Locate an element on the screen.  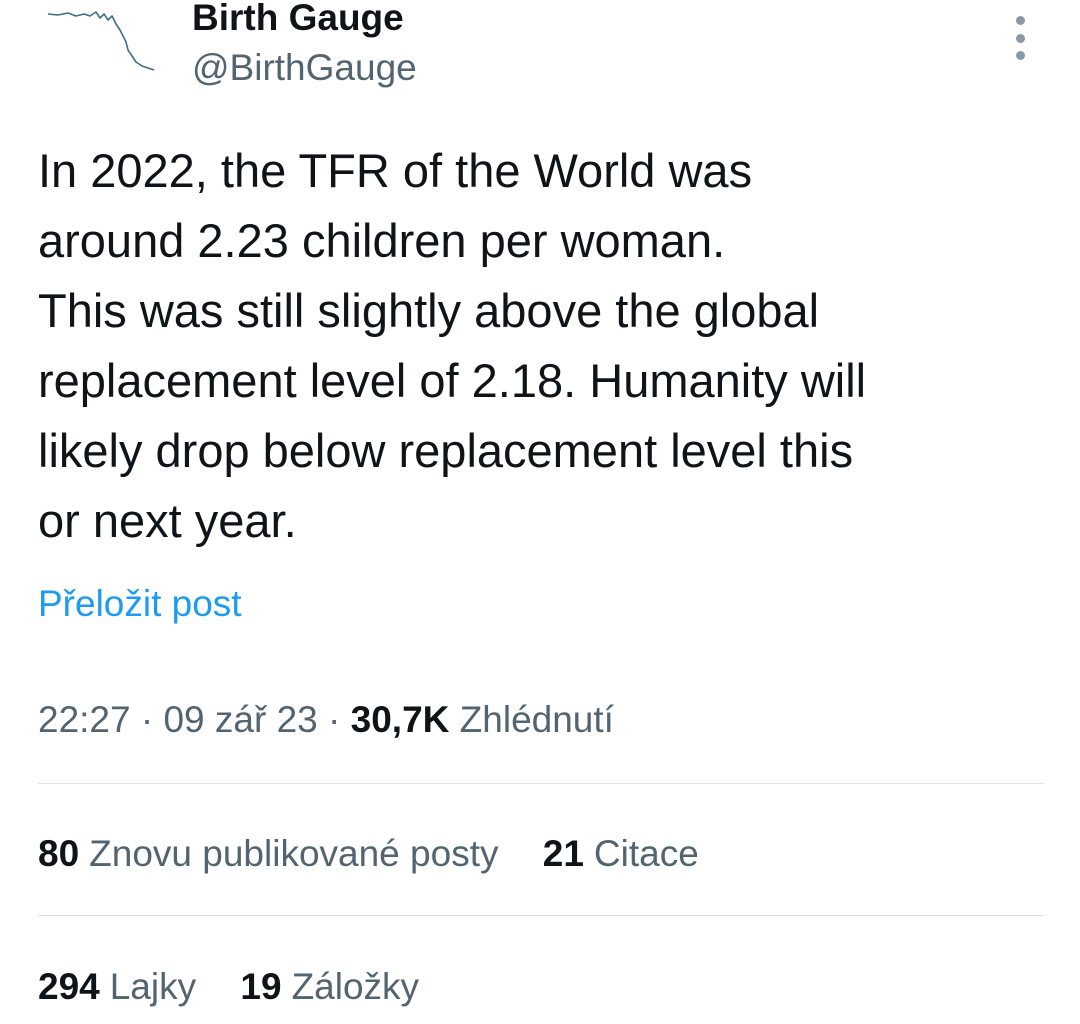
quotes-count: 21 is located at coordinates (563, 853).